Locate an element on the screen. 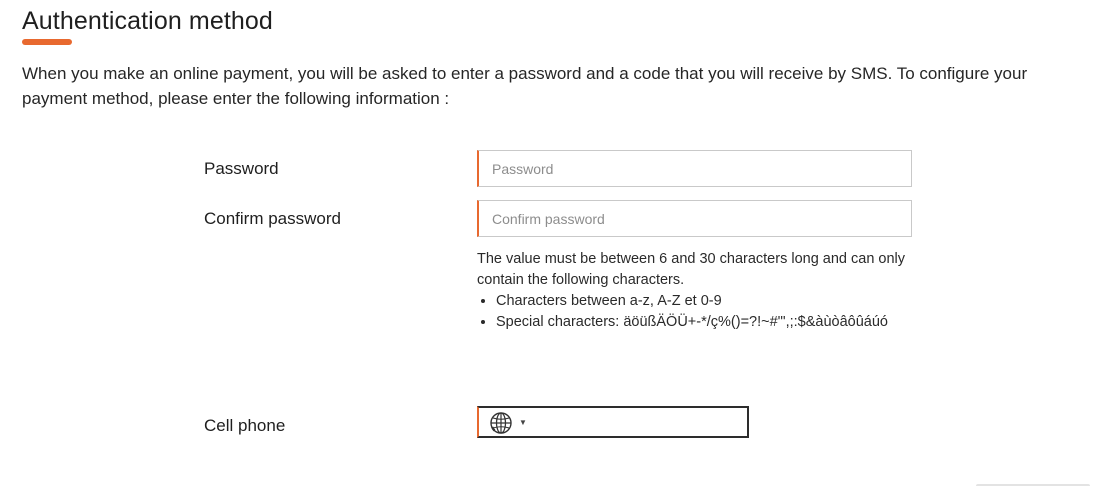 Image resolution: width=1108 pixels, height=486 pixels. password-label: Password is located at coordinates (241, 168).